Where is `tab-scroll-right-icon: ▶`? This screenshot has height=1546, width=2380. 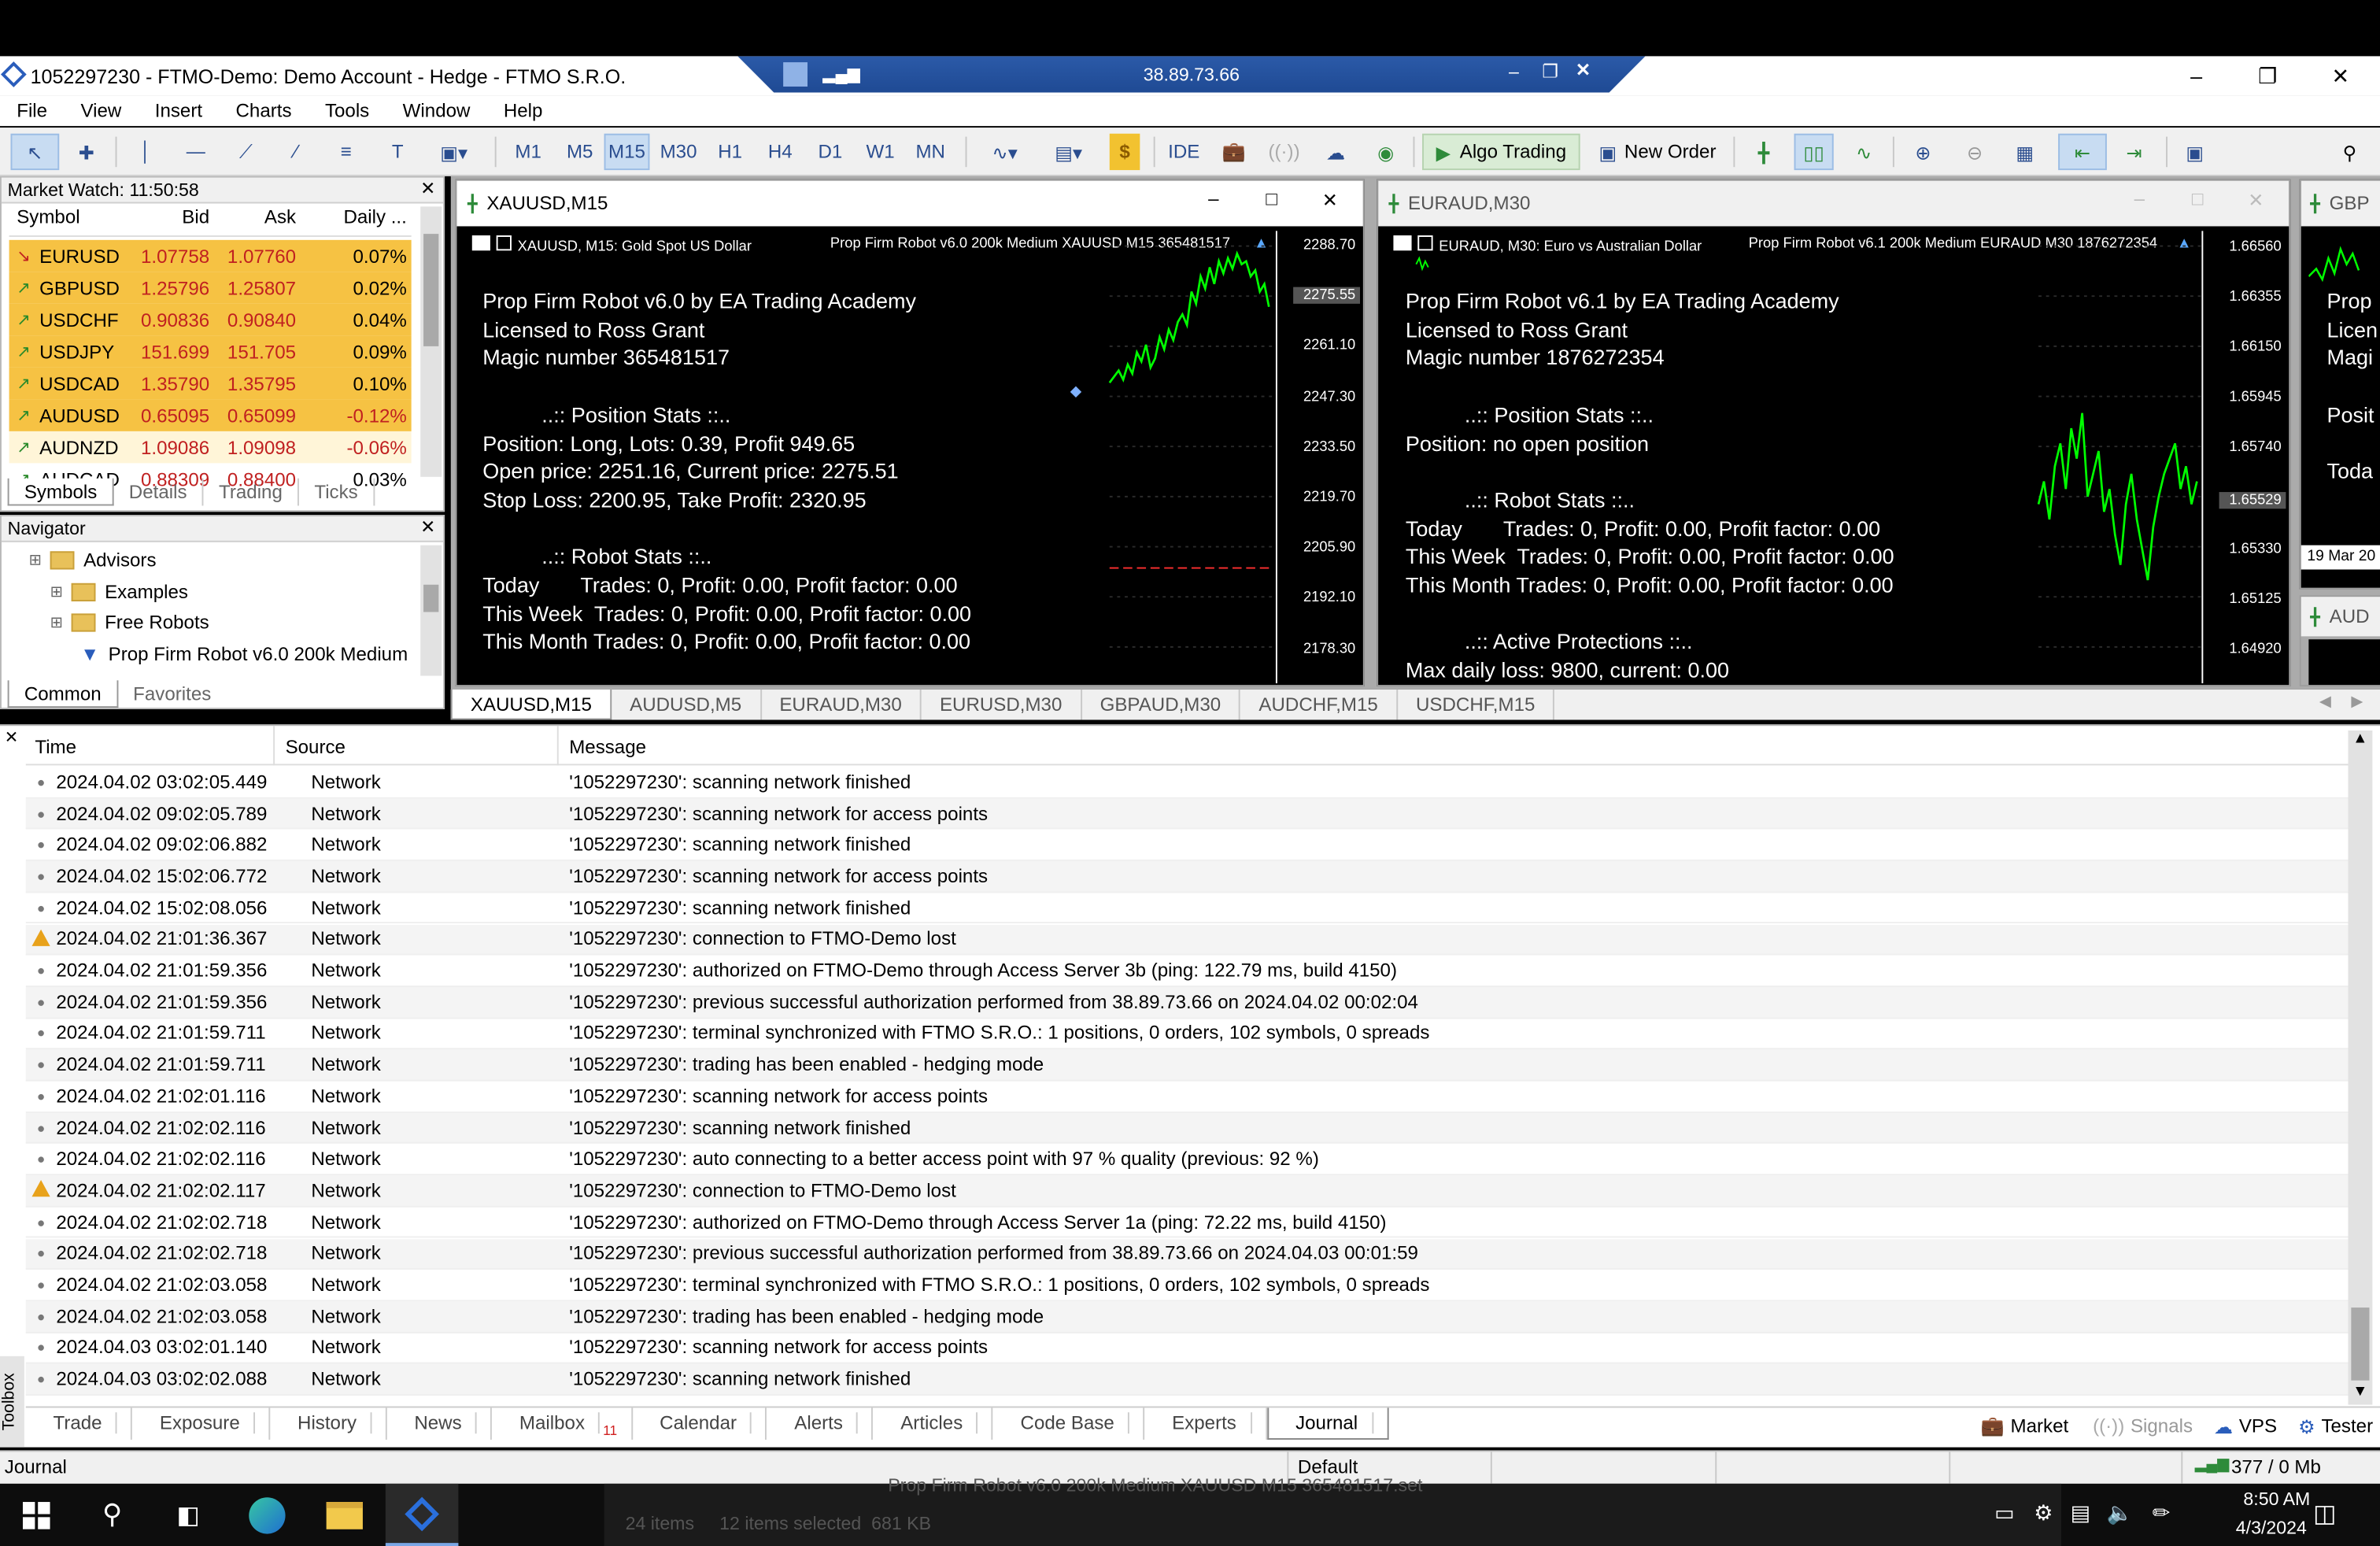
tab-scroll-right-icon: ▶ is located at coordinates (2357, 702).